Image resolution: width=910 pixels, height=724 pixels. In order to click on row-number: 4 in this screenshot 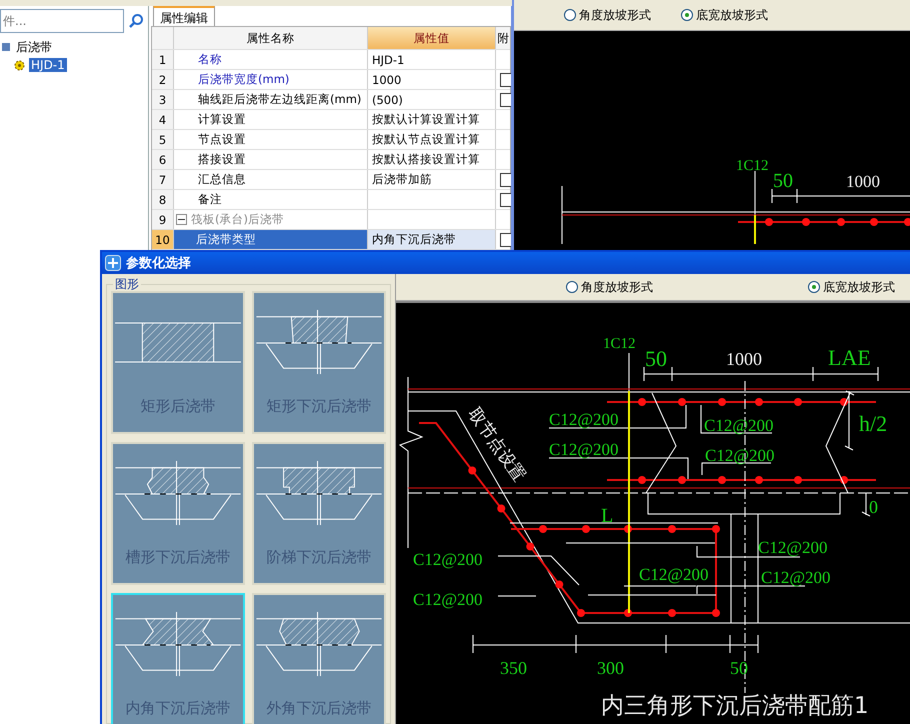, I will do `click(163, 119)`.